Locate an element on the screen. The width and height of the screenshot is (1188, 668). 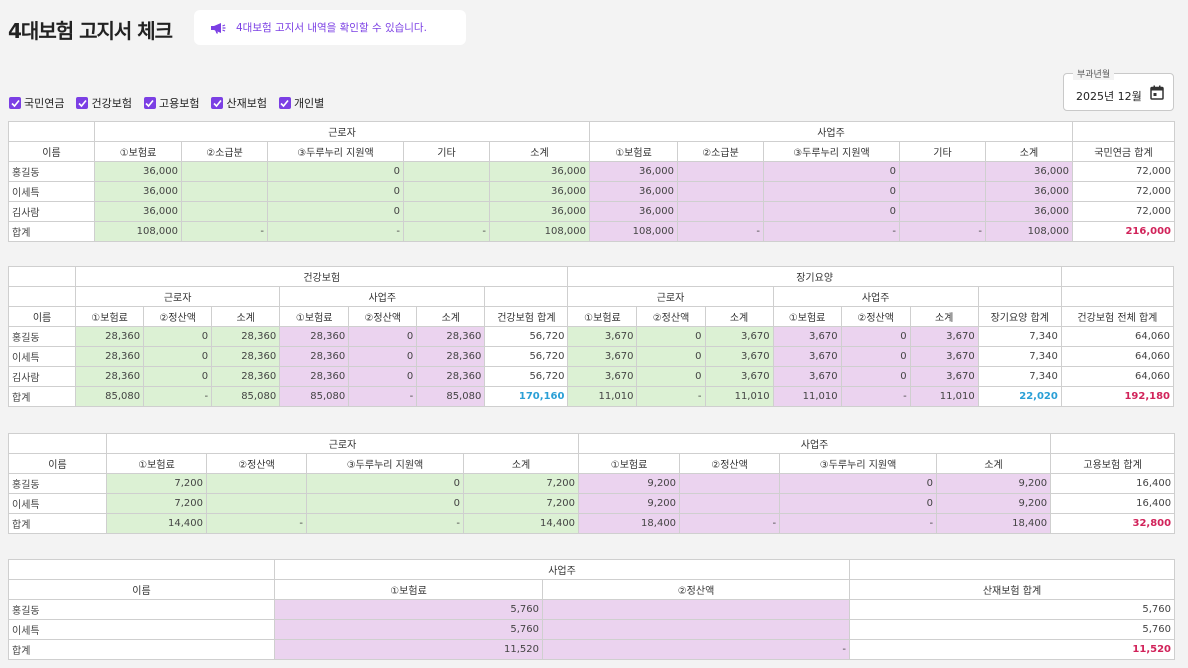
notice-banner: 4대보험 고지서 내역을 확인할 수 있습니다. is located at coordinates (330, 27).